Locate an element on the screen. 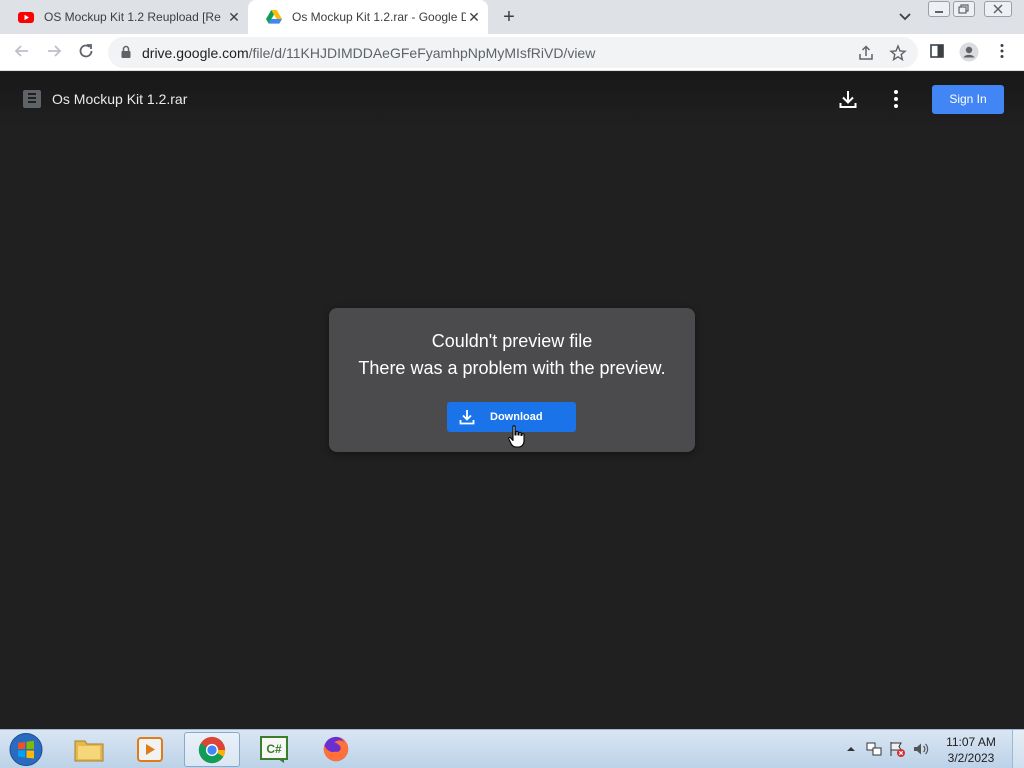  arrow-right-icon is located at coordinates (55, 51).